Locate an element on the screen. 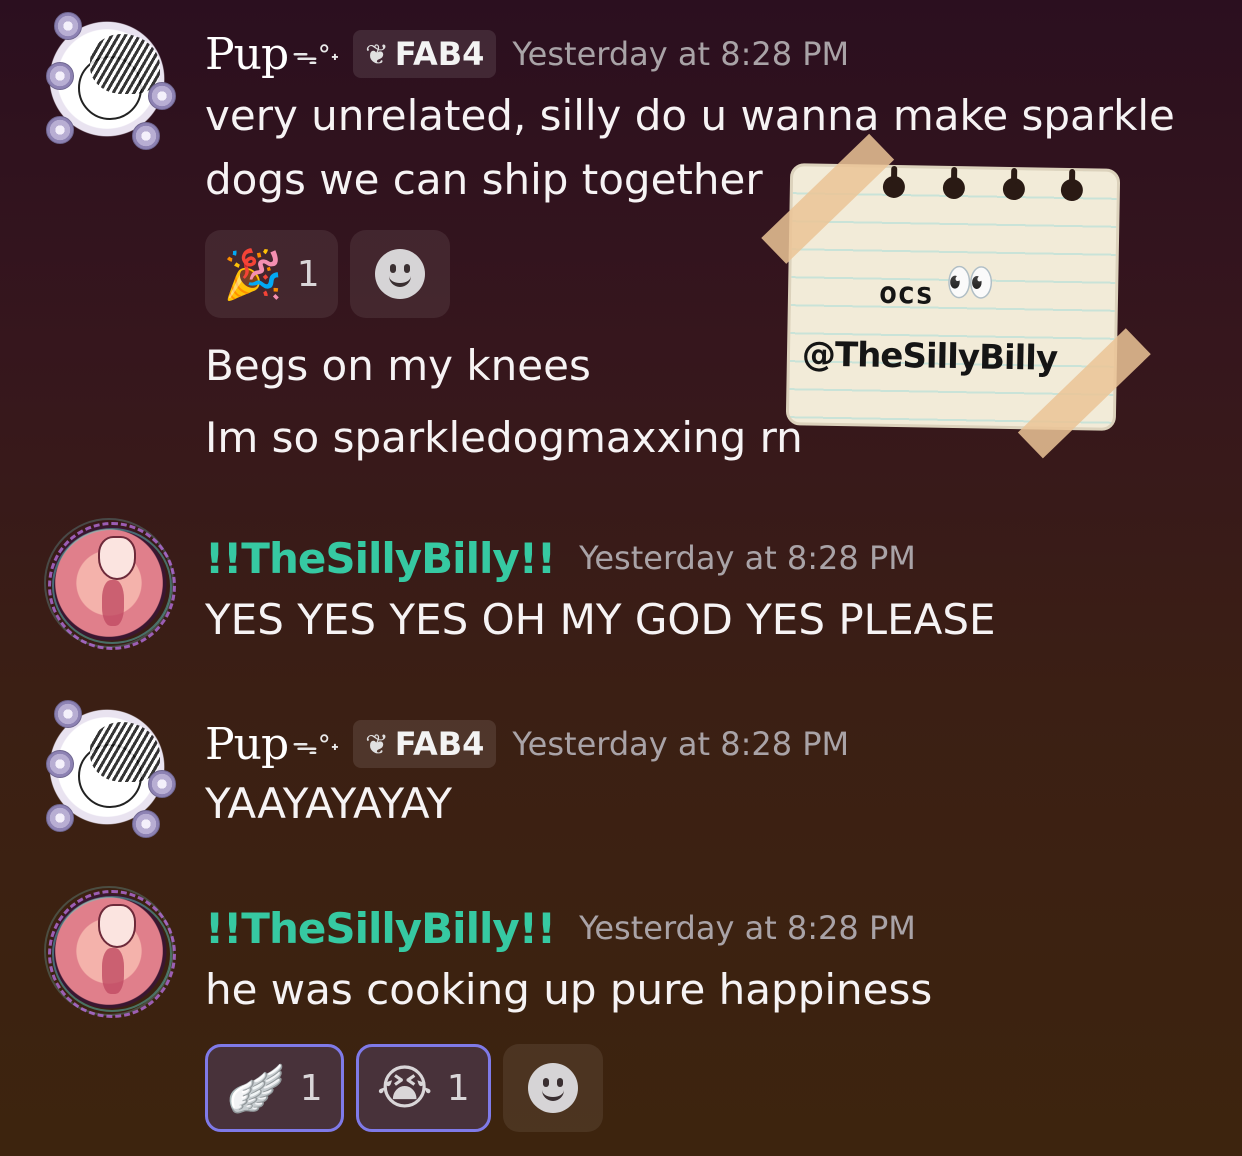 The height and width of the screenshot is (1156, 1242). message-content: he was cooking up pure happiness is located at coordinates (568, 990).